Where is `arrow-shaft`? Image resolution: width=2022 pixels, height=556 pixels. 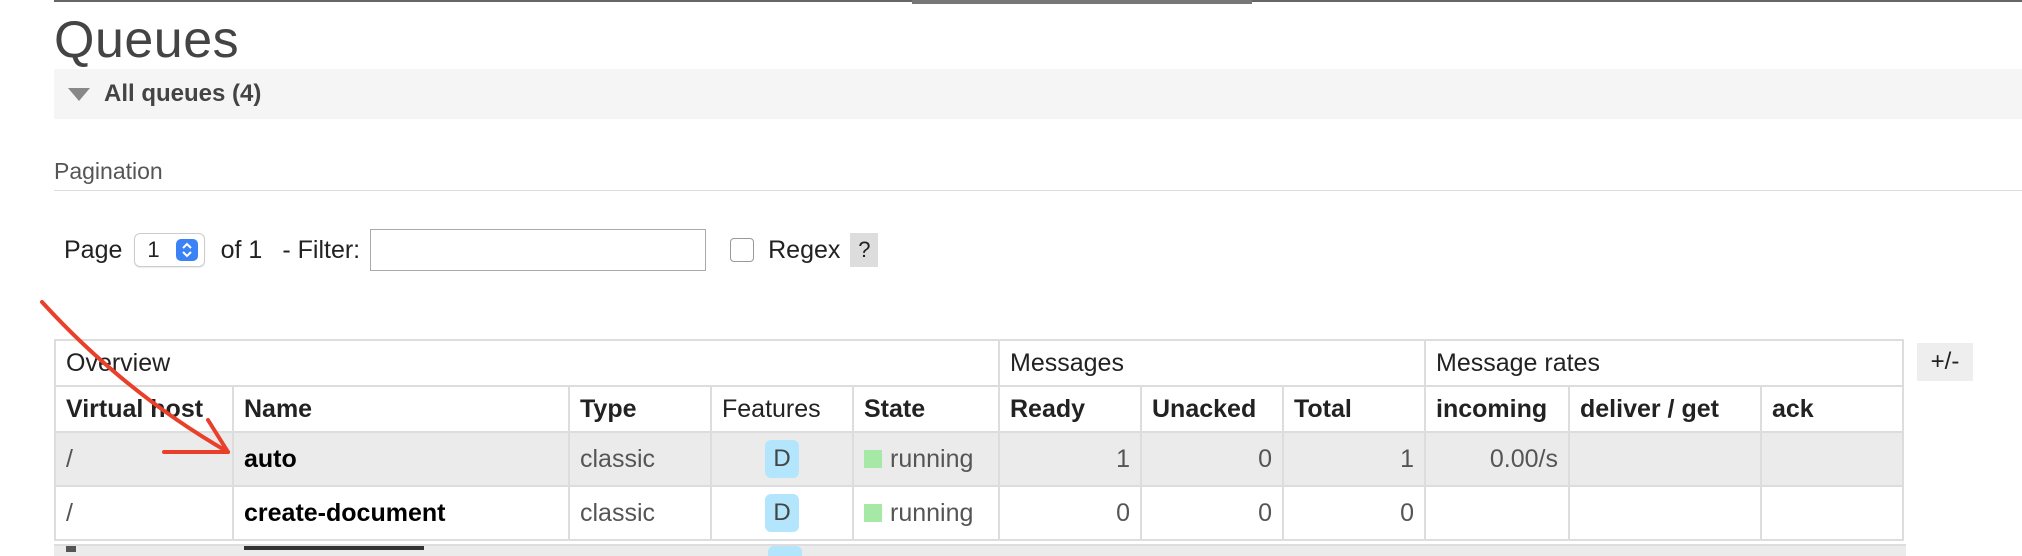 arrow-shaft is located at coordinates (135, 377).